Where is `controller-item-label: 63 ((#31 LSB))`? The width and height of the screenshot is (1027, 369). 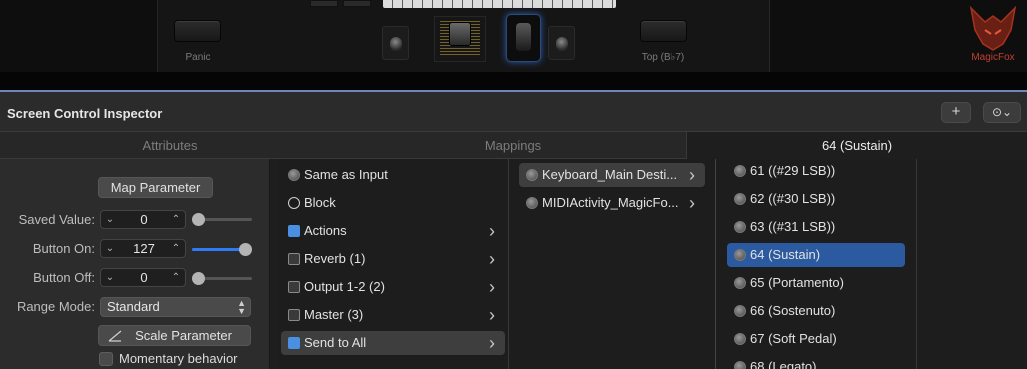
controller-item-label: 63 ((#31 LSB)) is located at coordinates (793, 226).